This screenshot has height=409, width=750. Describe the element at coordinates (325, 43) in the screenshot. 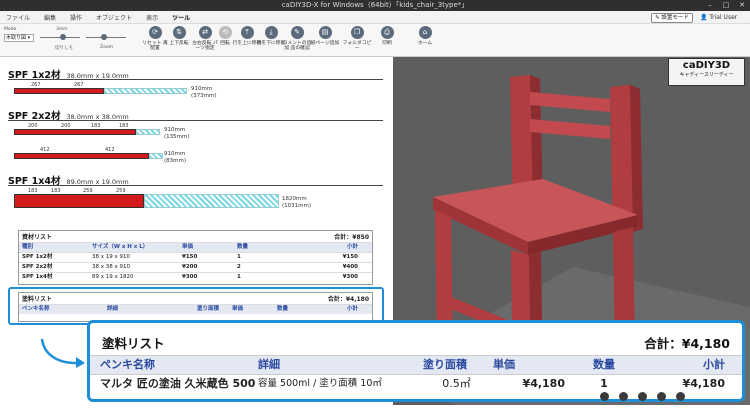

I see `ribbon-button-label: 紙ページ追加` at that location.